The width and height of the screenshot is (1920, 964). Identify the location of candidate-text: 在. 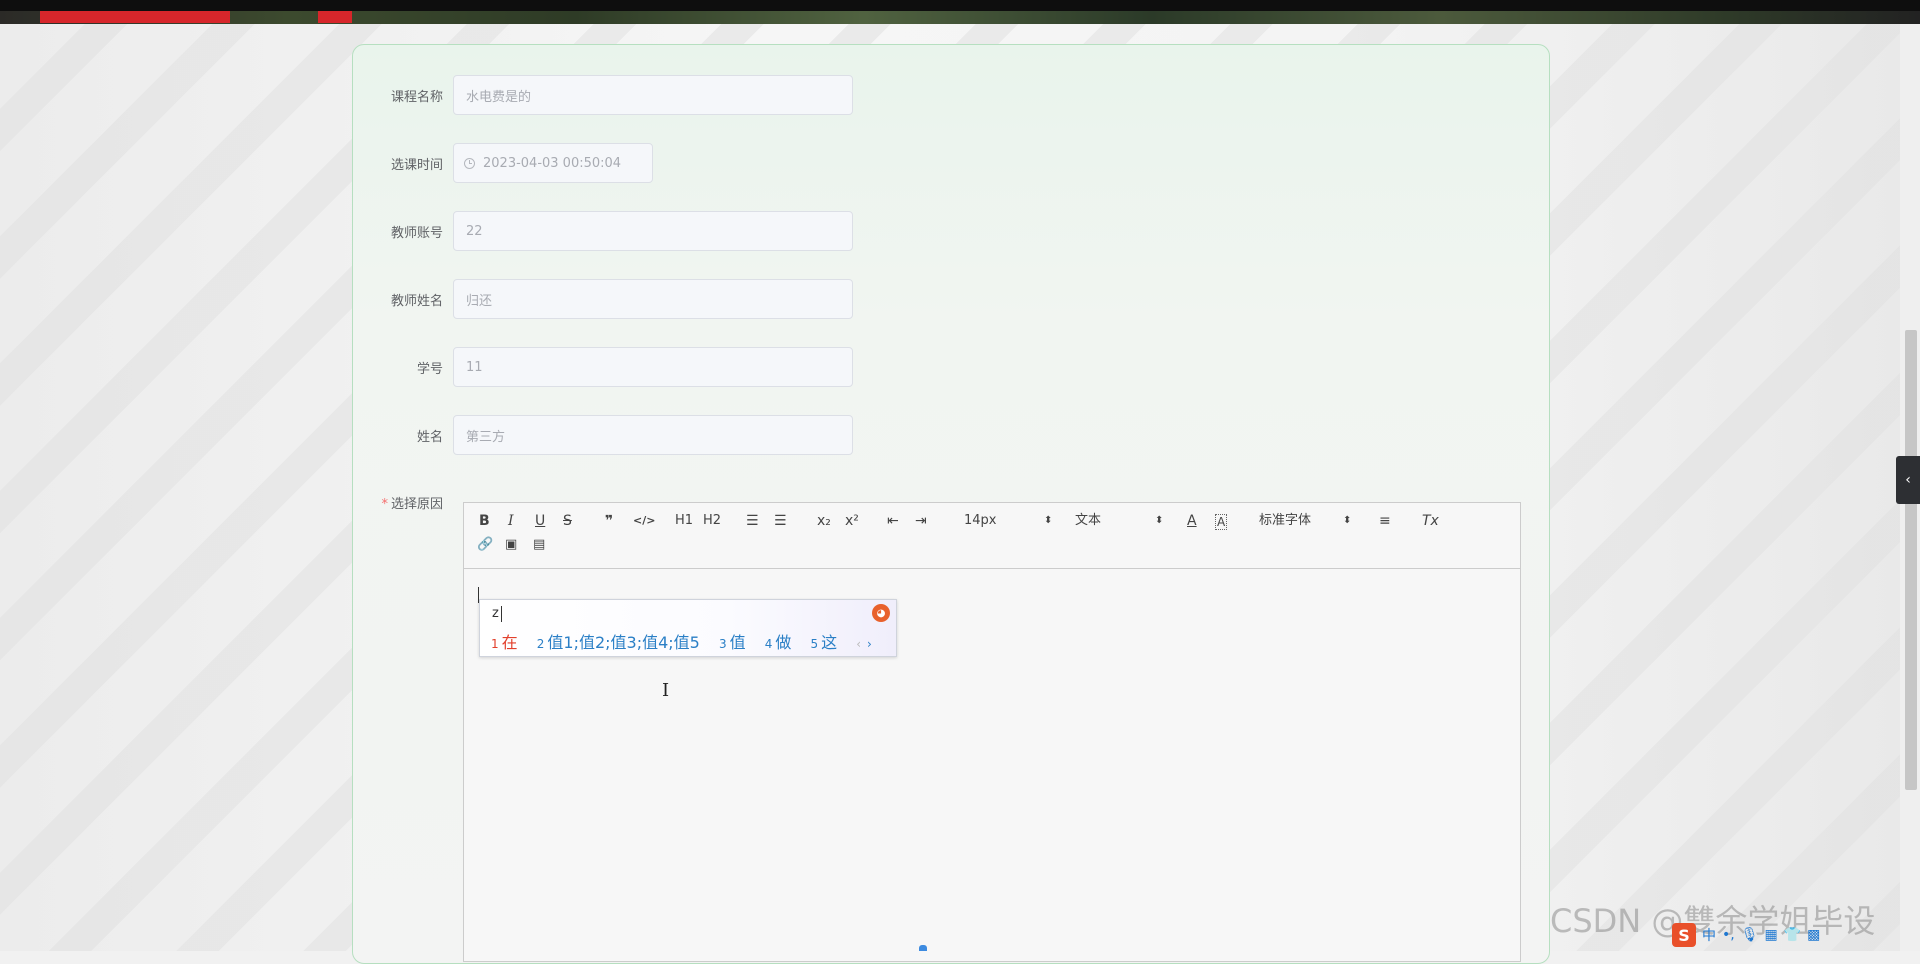
(509, 642).